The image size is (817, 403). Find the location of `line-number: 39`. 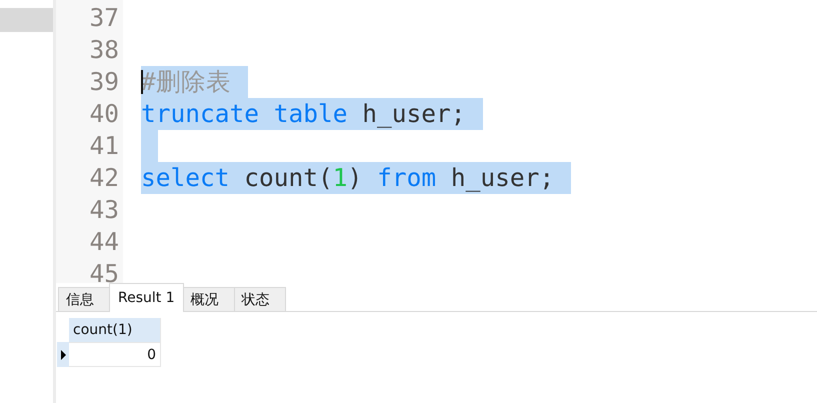

line-number: 39 is located at coordinates (103, 82).